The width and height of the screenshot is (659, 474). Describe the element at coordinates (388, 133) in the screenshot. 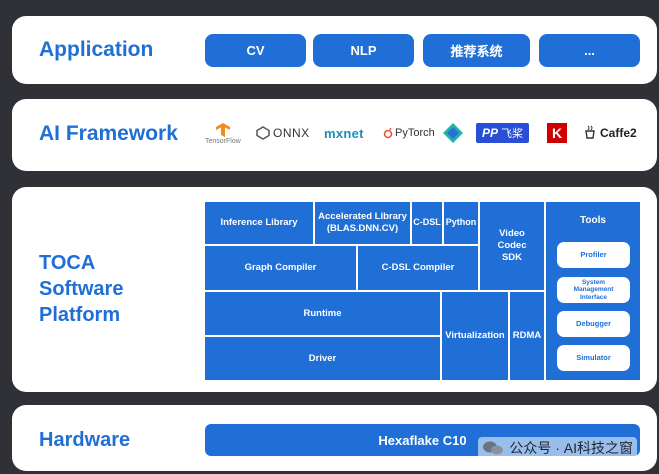

I see `pytorch-icon` at that location.